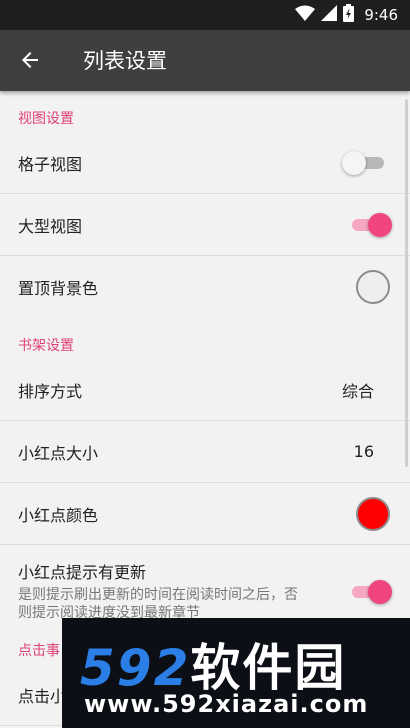  What do you see at coordinates (305, 15) in the screenshot?
I see `wifi-icon` at bounding box center [305, 15].